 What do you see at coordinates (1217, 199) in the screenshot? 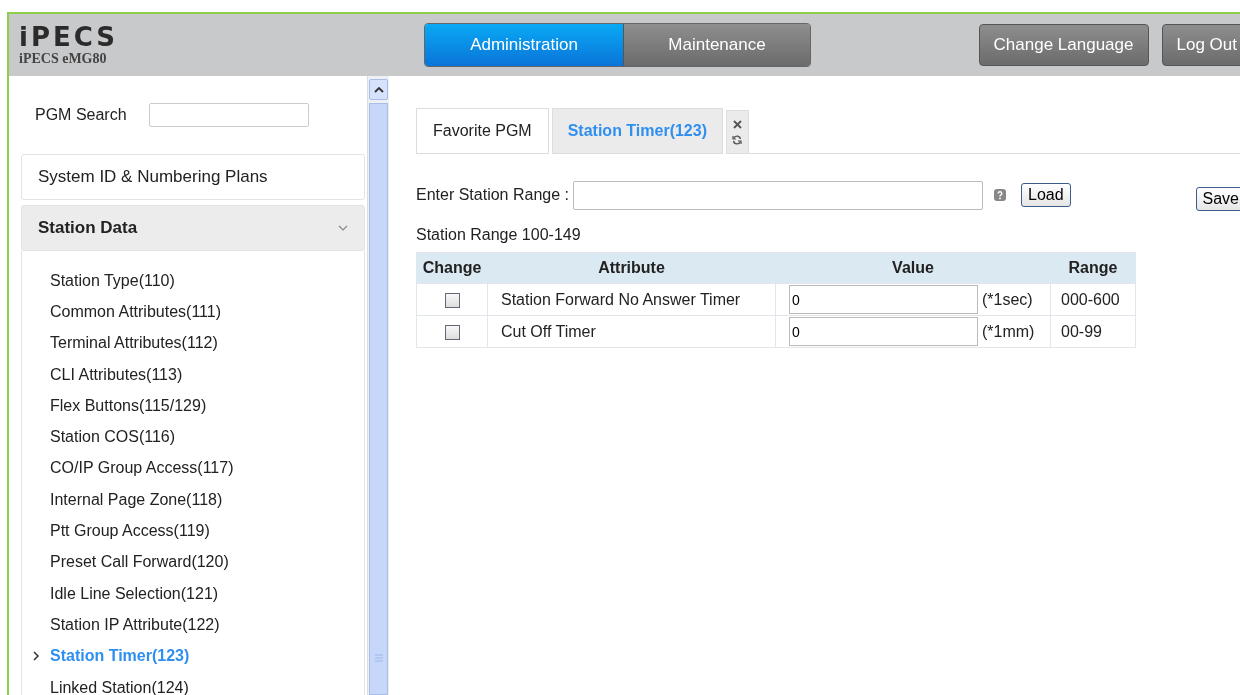
I see `save-button: Save` at bounding box center [1217, 199].